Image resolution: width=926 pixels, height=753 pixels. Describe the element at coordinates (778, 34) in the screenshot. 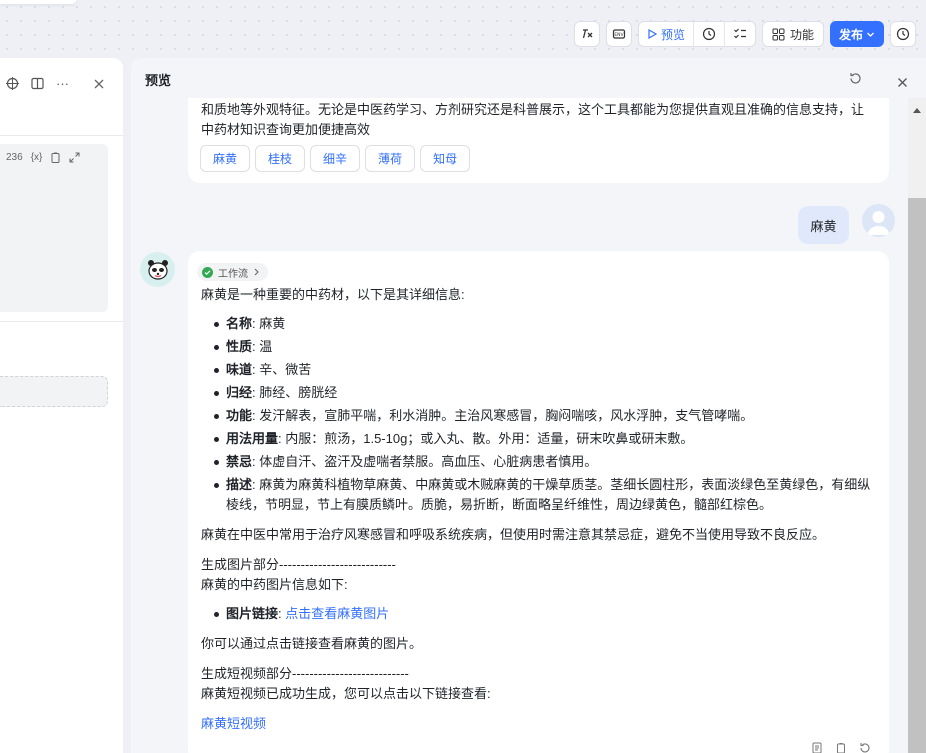

I see `grid-icon` at that location.